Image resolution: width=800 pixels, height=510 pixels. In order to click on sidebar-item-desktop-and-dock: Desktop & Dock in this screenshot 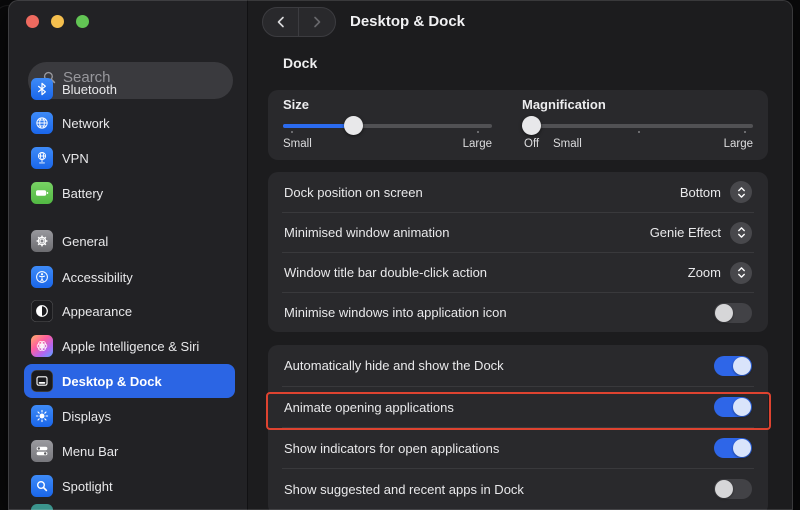, I will do `click(129, 381)`.